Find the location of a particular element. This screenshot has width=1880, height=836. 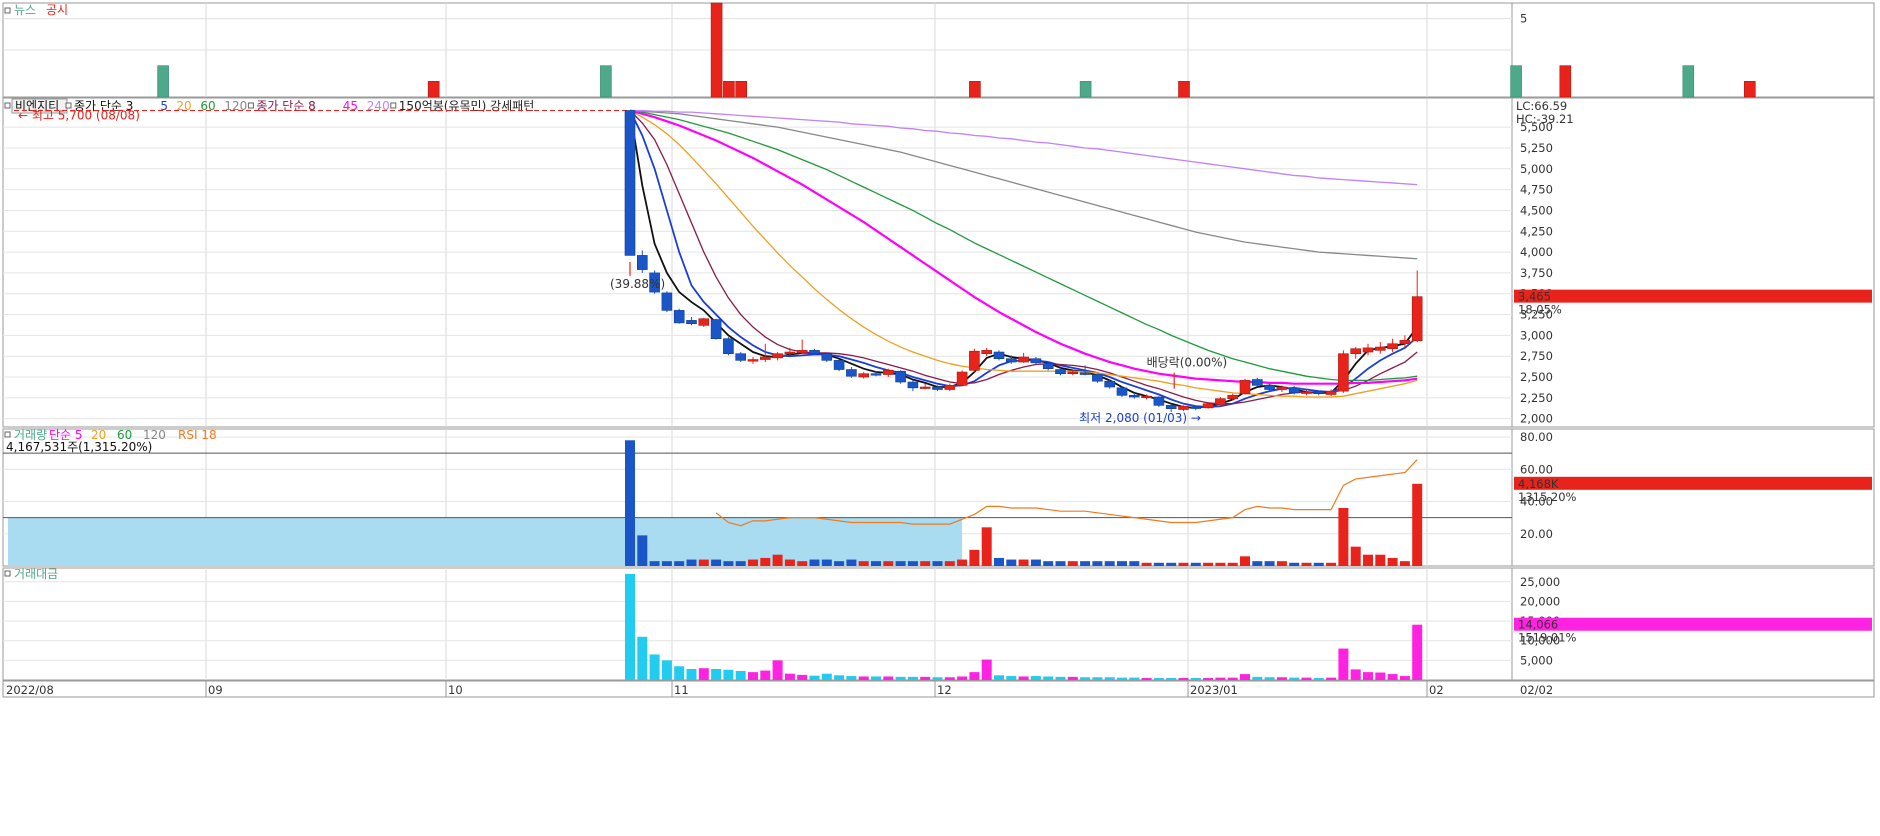

rsi-oversold-fill is located at coordinates (485, 541).